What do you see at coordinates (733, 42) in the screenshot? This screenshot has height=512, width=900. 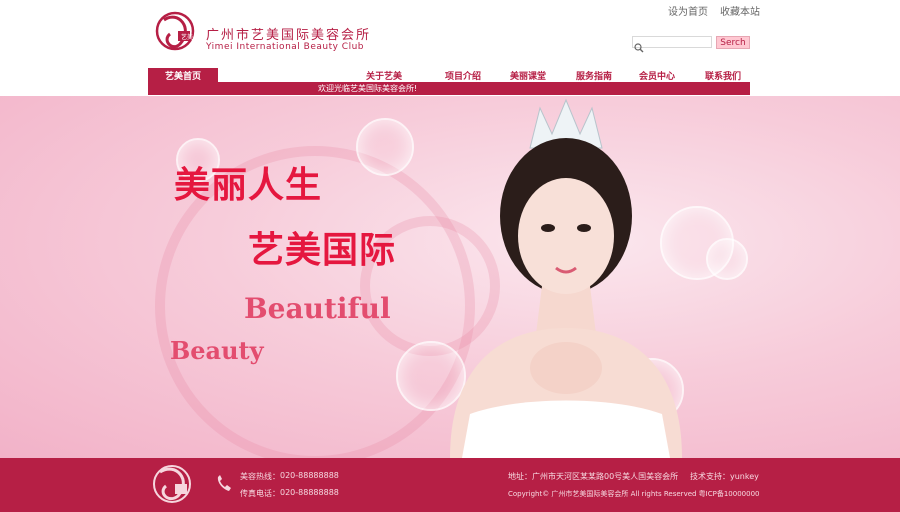 I see `search-button: Serch` at bounding box center [733, 42].